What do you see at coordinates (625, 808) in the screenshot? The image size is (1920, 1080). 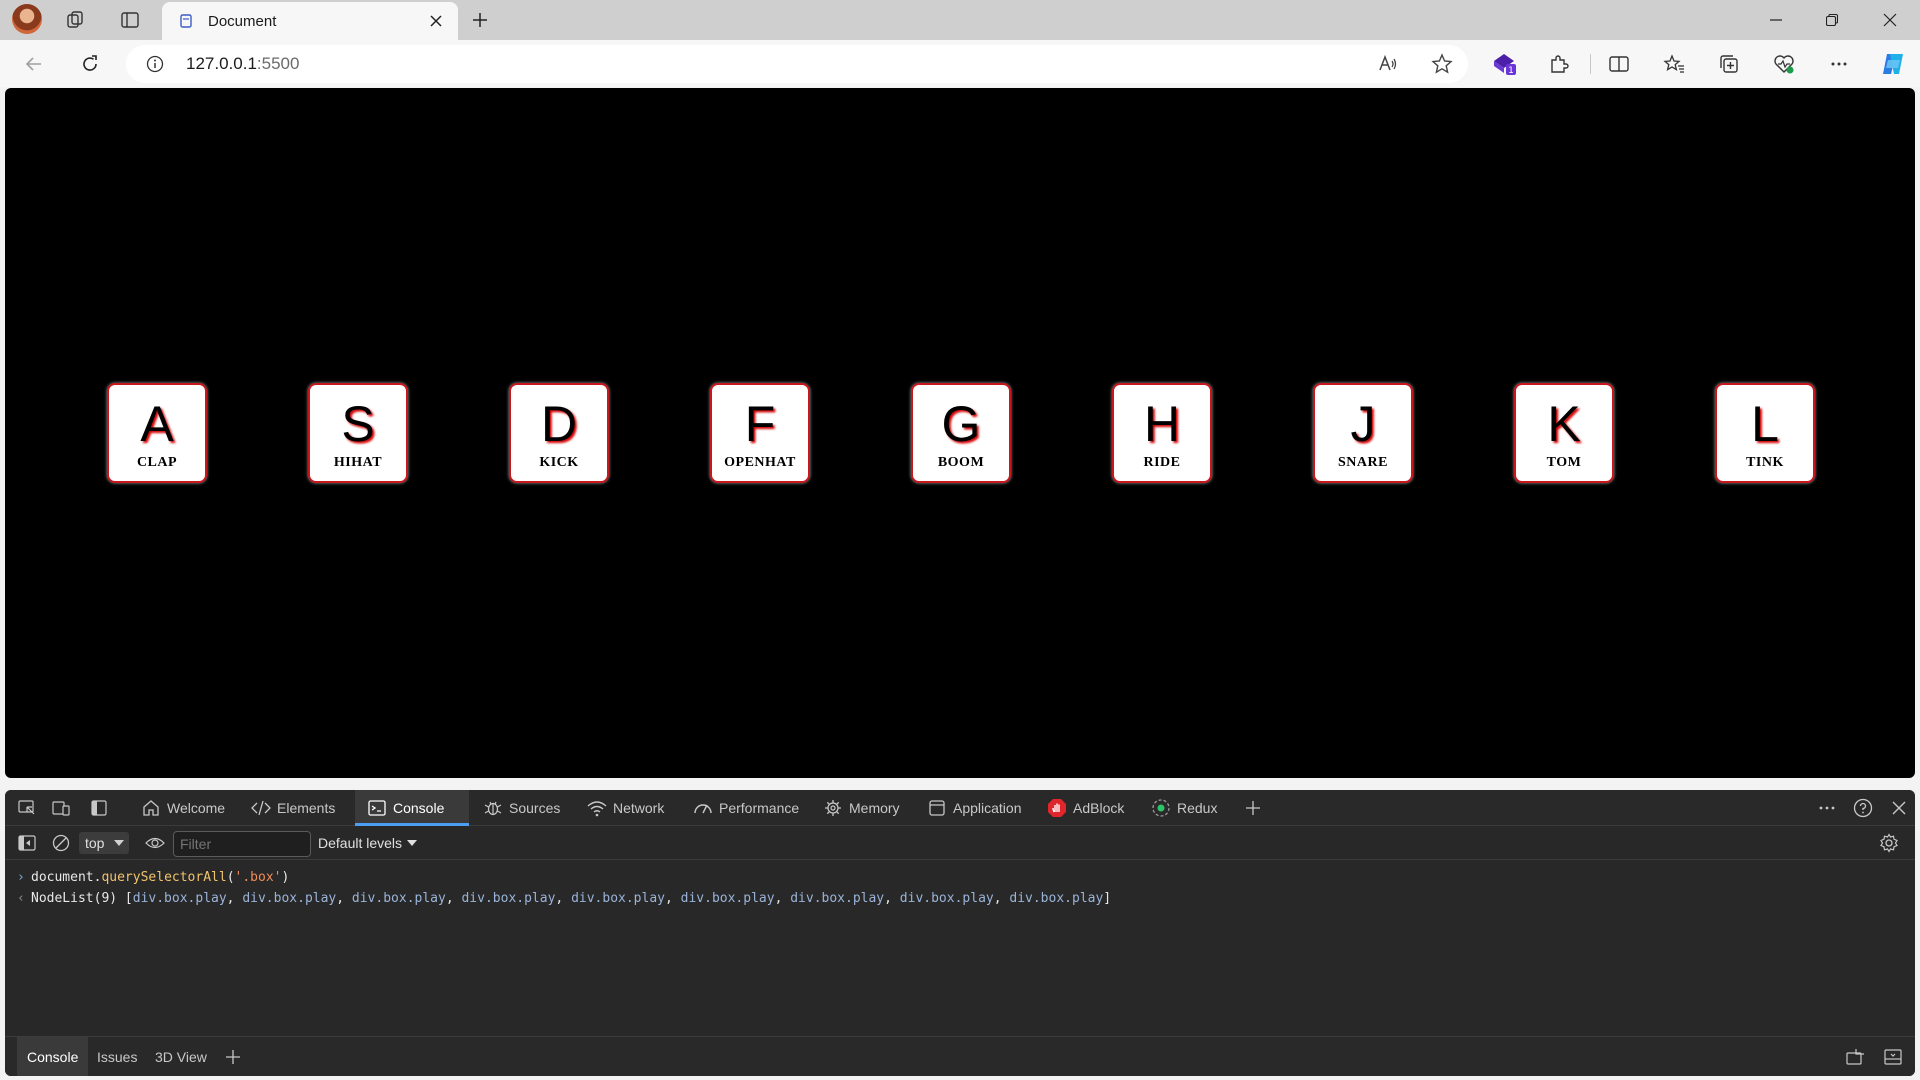 I see `tab-network: Network` at bounding box center [625, 808].